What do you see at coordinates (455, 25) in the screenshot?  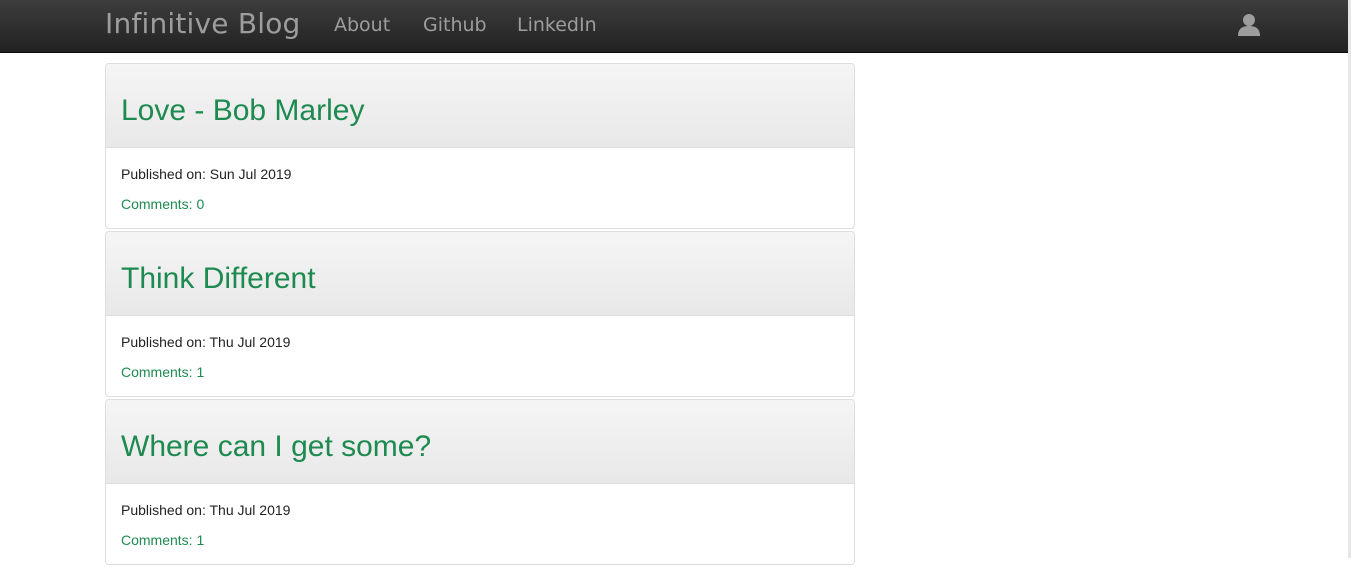 I see `nav-link-github: Github` at bounding box center [455, 25].